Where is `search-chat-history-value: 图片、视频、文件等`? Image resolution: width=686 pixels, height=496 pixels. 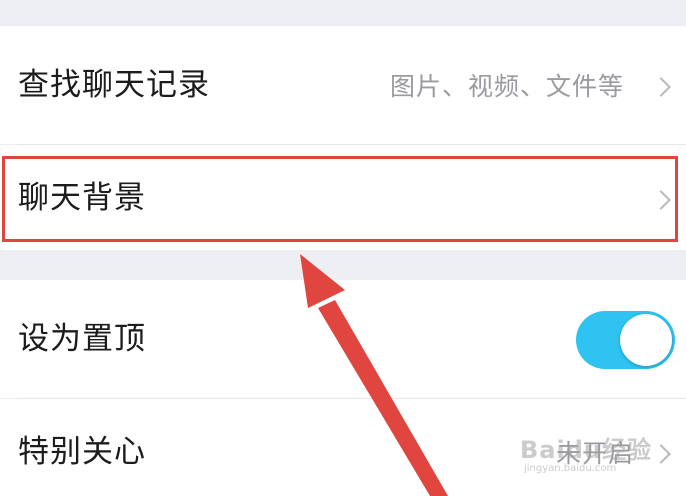 search-chat-history-value: 图片、视频、文件等 is located at coordinates (507, 86).